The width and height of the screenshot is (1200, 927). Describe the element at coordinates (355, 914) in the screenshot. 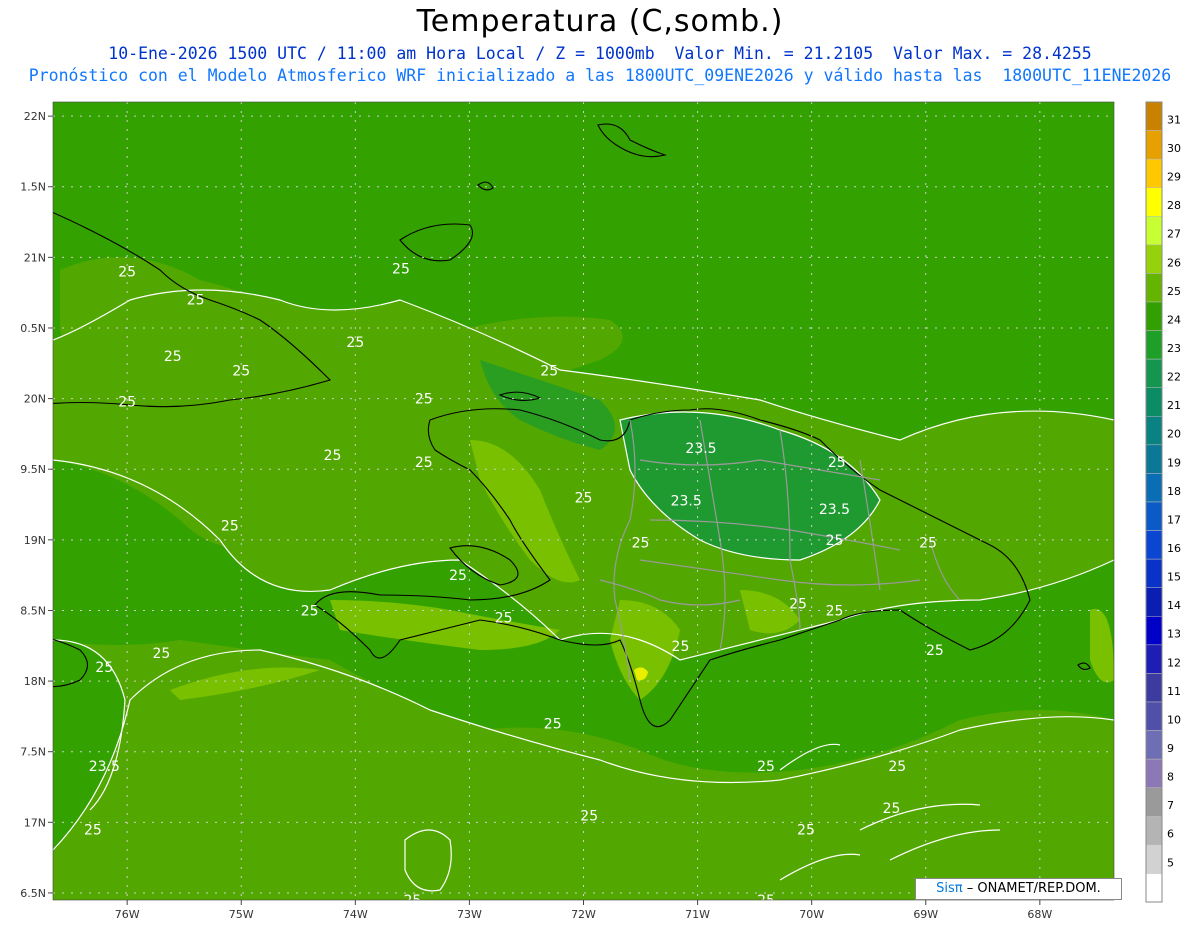

I see `x-tick-label: 74W` at that location.